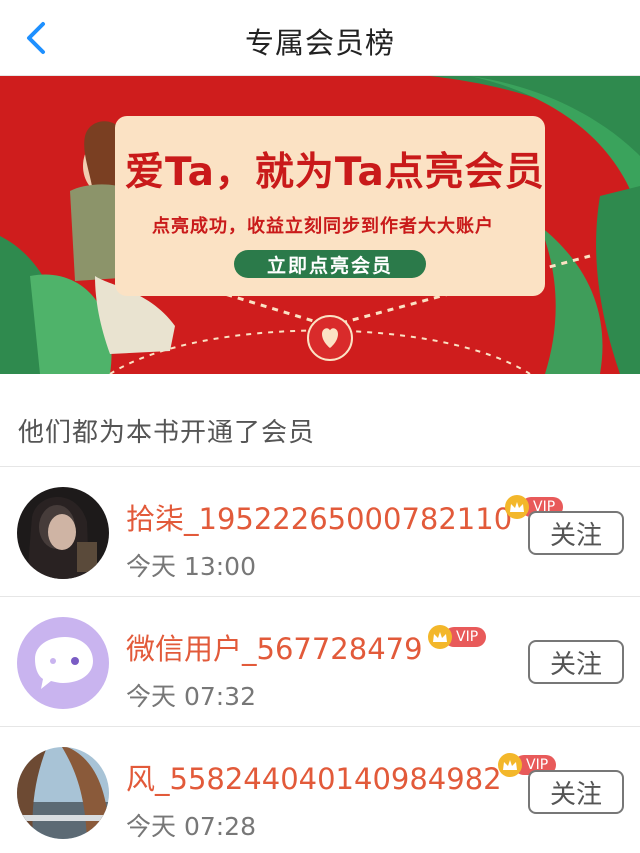  I want to click on wechat-default-avatar-icon, so click(63, 663).